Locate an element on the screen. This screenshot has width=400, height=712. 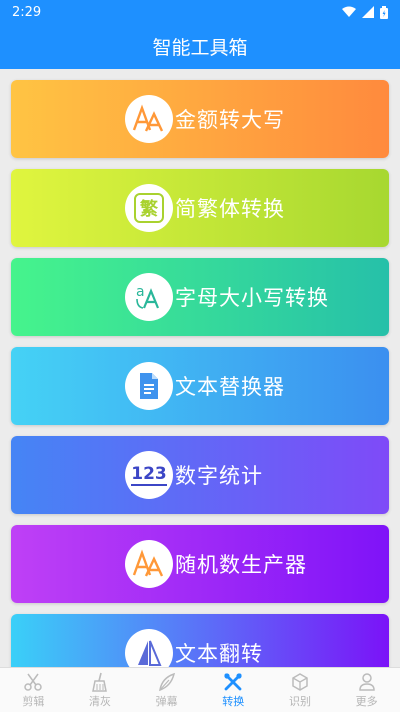
nav-item-barrage: 弹幕 is located at coordinates (167, 690).